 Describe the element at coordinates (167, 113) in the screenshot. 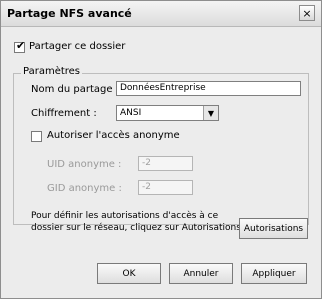

I see `encryption-select: ANSI ▼` at that location.